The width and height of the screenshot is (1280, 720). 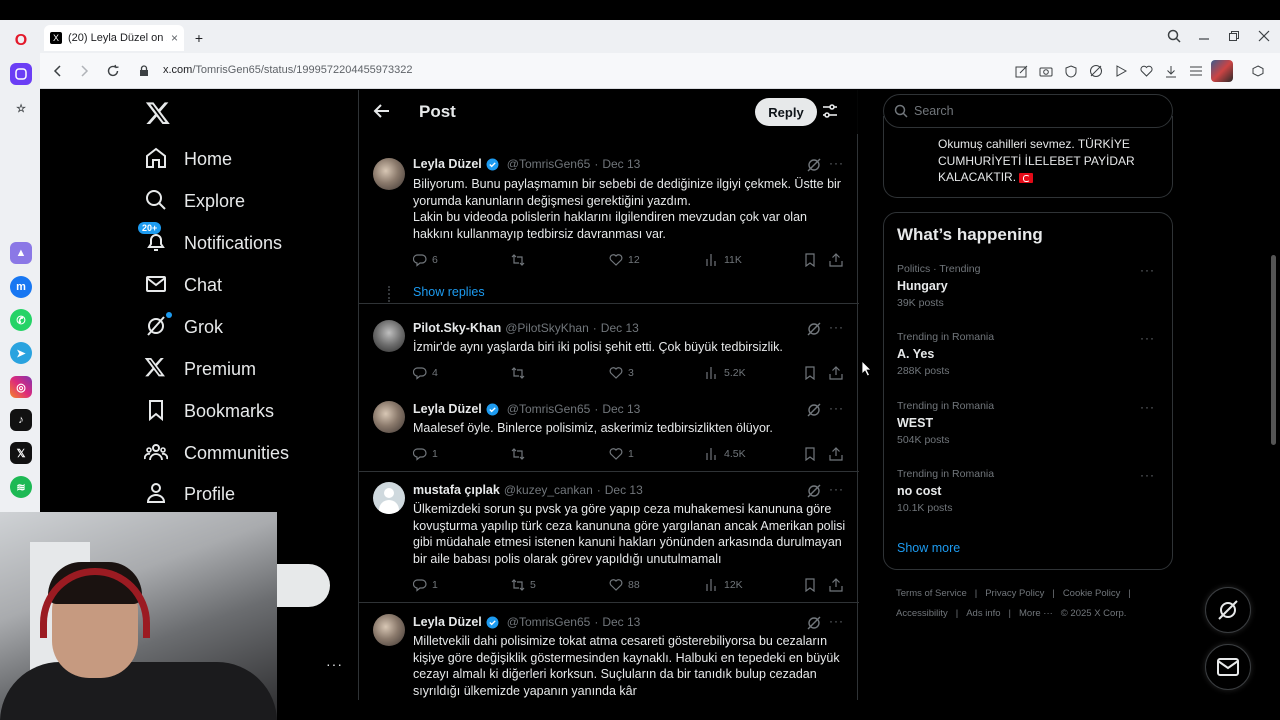 What do you see at coordinates (21, 108) in the screenshot?
I see `star-icon: ☆` at bounding box center [21, 108].